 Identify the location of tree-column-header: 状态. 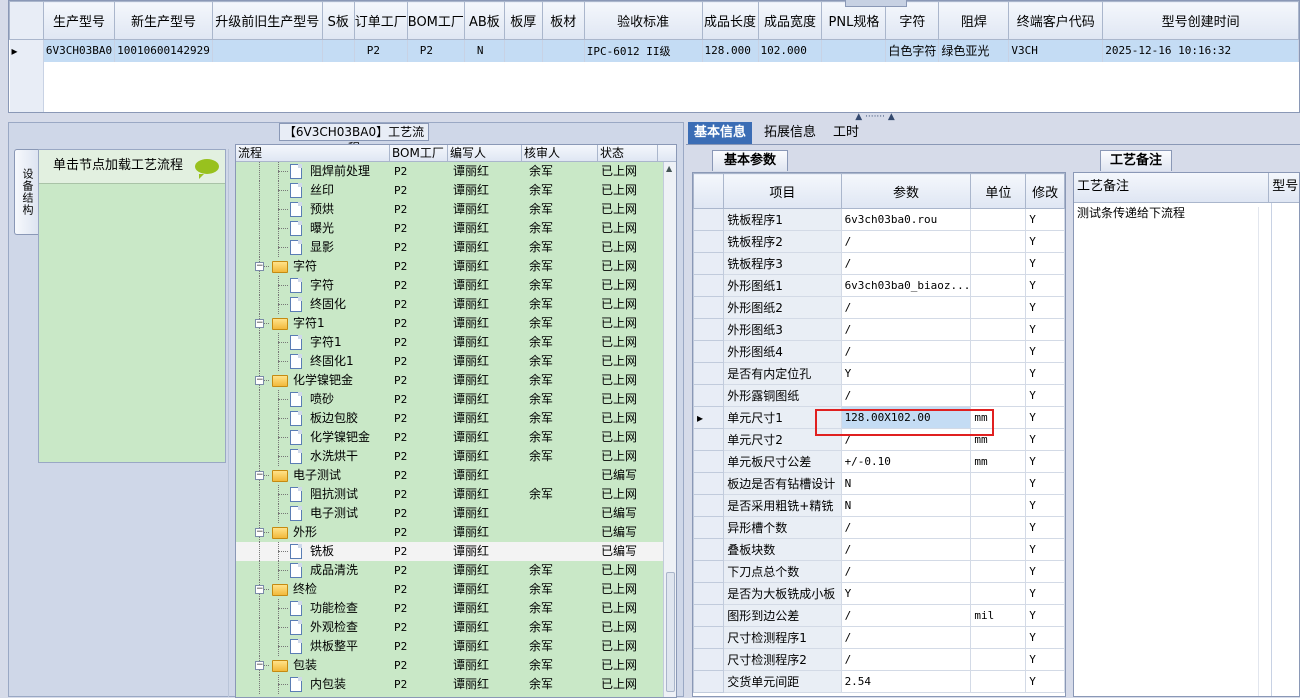
(628, 153).